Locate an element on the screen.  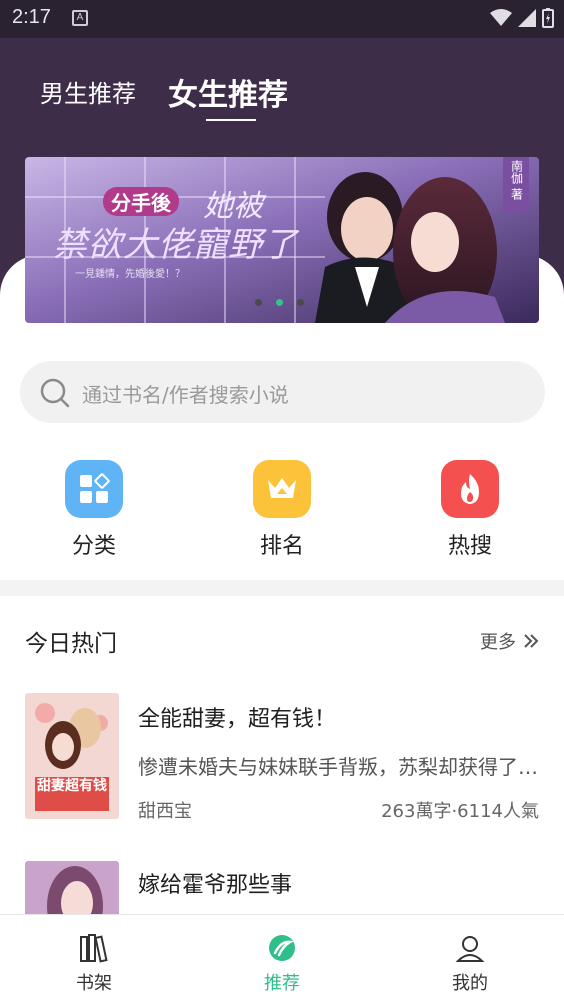
book-item: 嫁给霍爷那些事 is located at coordinates (282, 891).